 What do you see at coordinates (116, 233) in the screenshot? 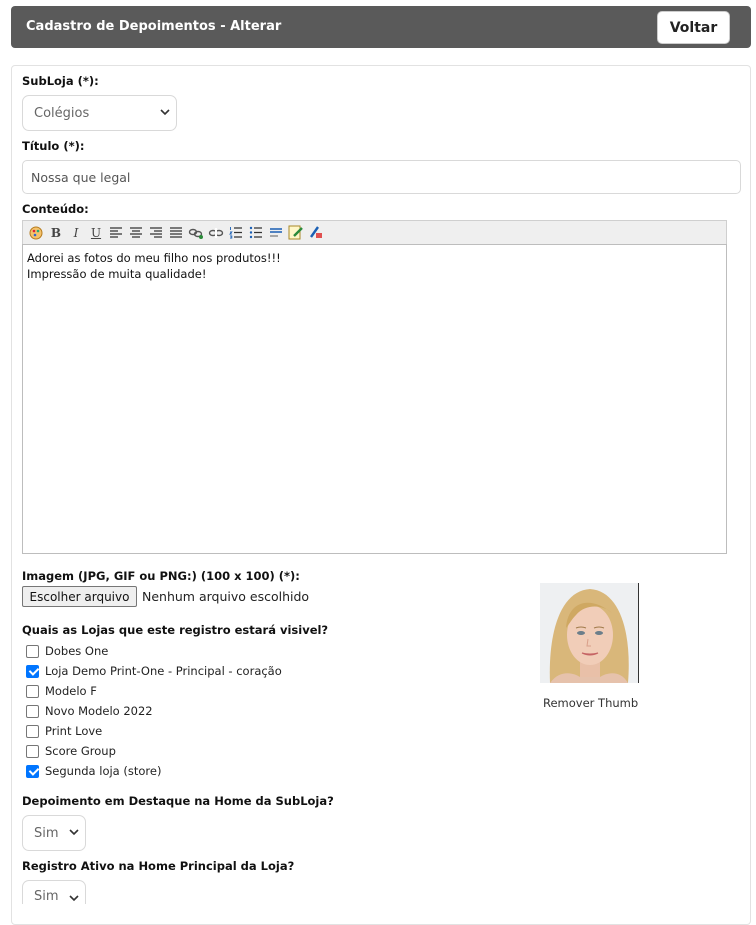
I see `align-left-icon` at bounding box center [116, 233].